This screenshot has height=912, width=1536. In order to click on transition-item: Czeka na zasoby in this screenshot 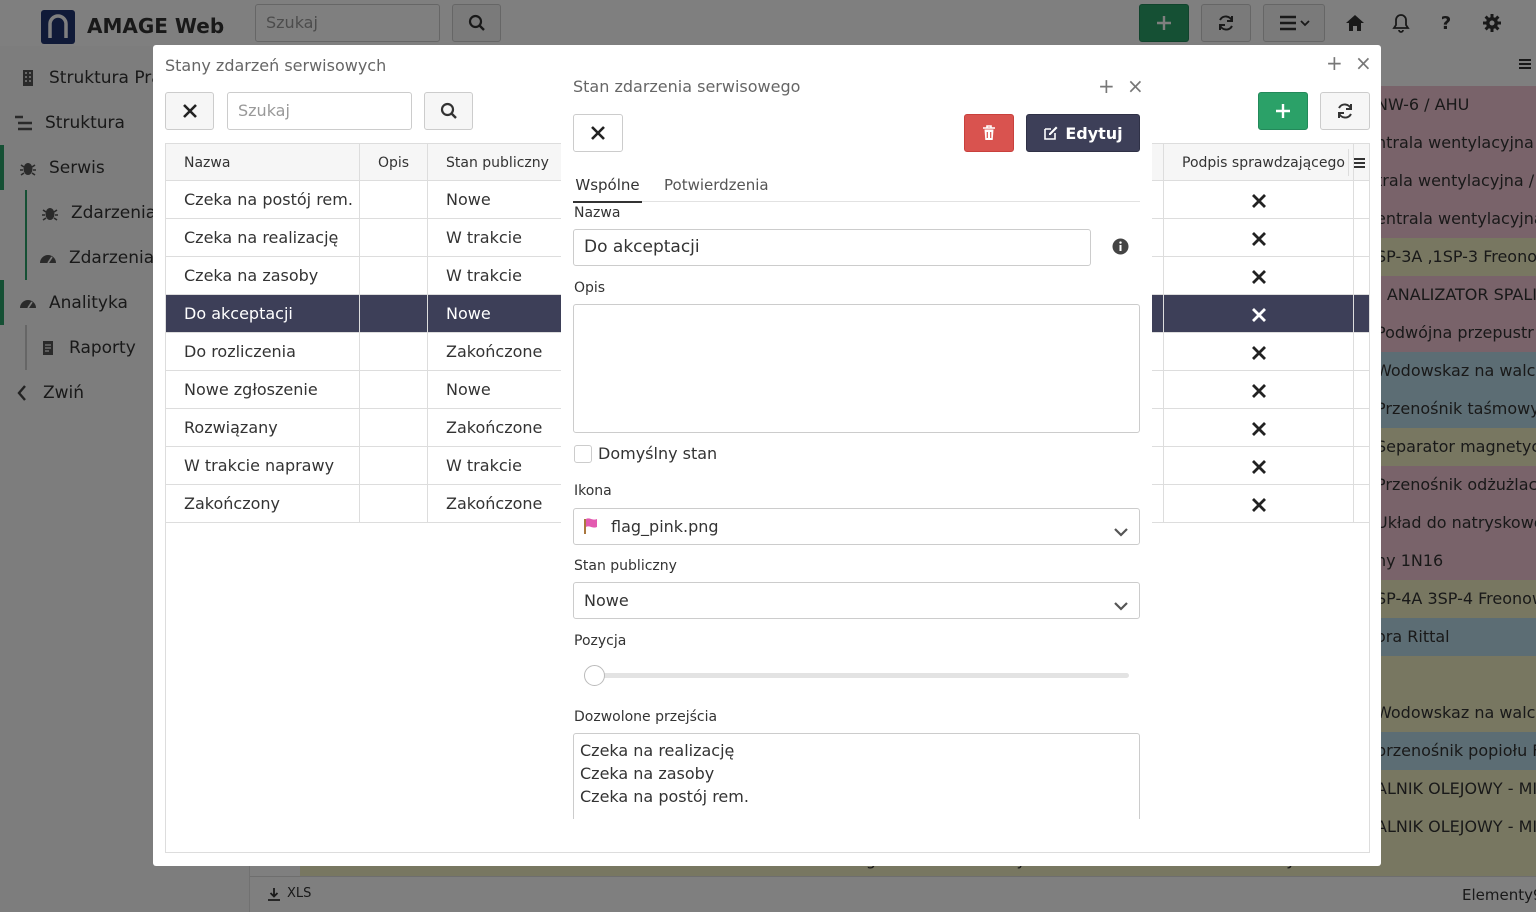, I will do `click(856, 773)`.